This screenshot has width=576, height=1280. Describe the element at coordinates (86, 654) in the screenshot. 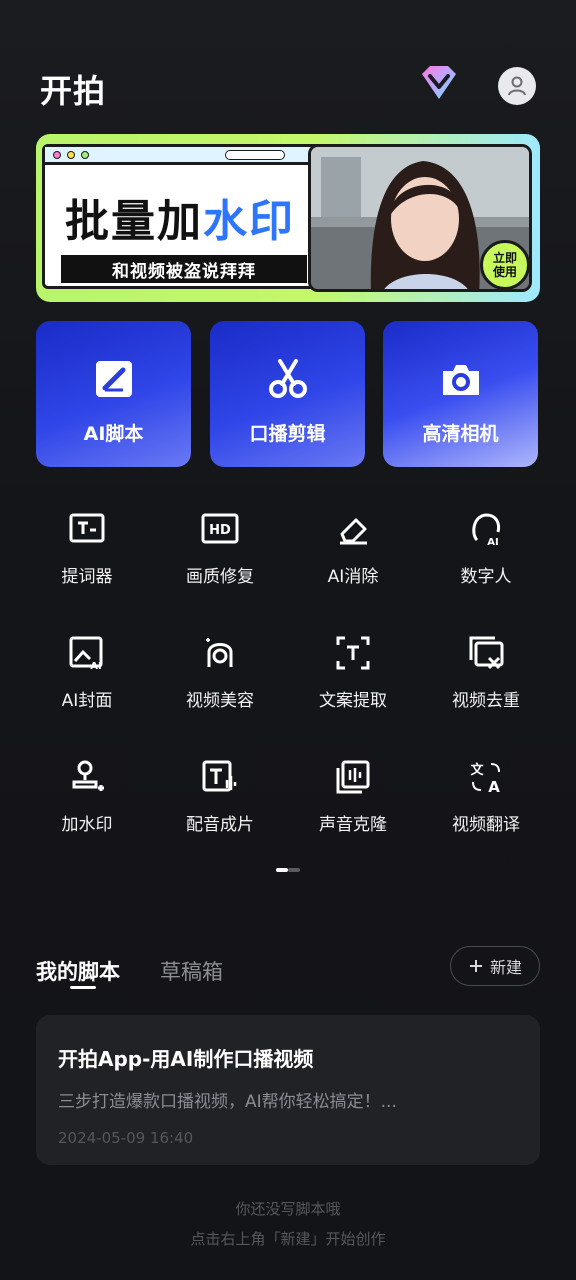

I see `ai-cover-icon: AI` at that location.